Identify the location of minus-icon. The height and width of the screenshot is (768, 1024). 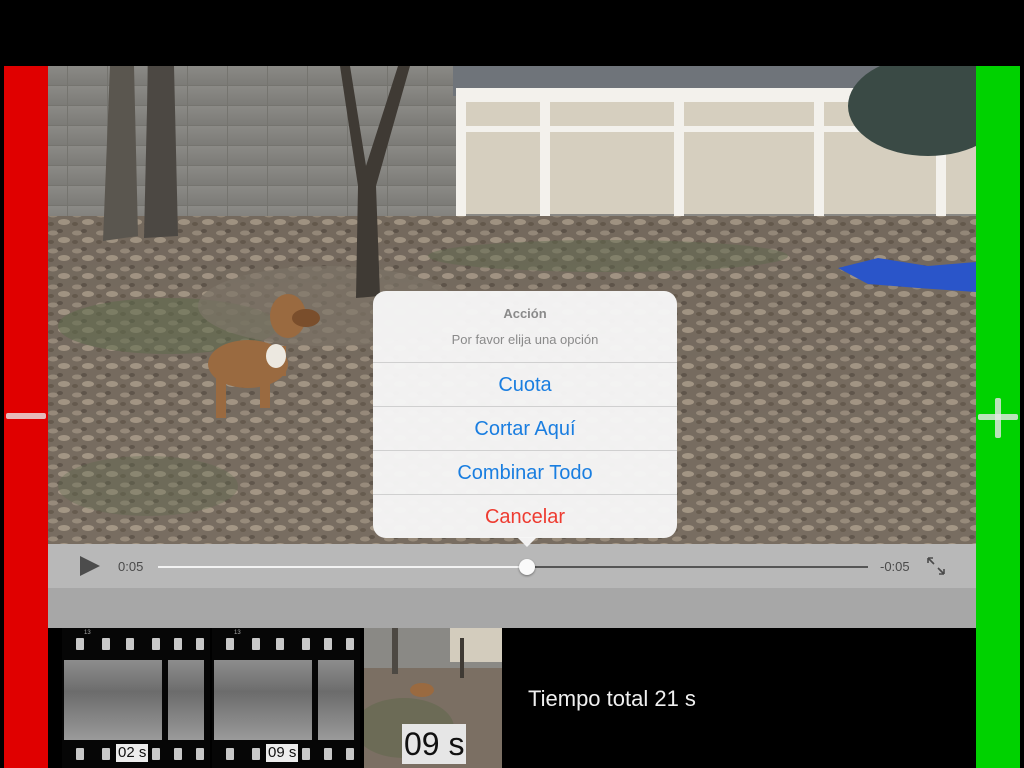
(26, 416).